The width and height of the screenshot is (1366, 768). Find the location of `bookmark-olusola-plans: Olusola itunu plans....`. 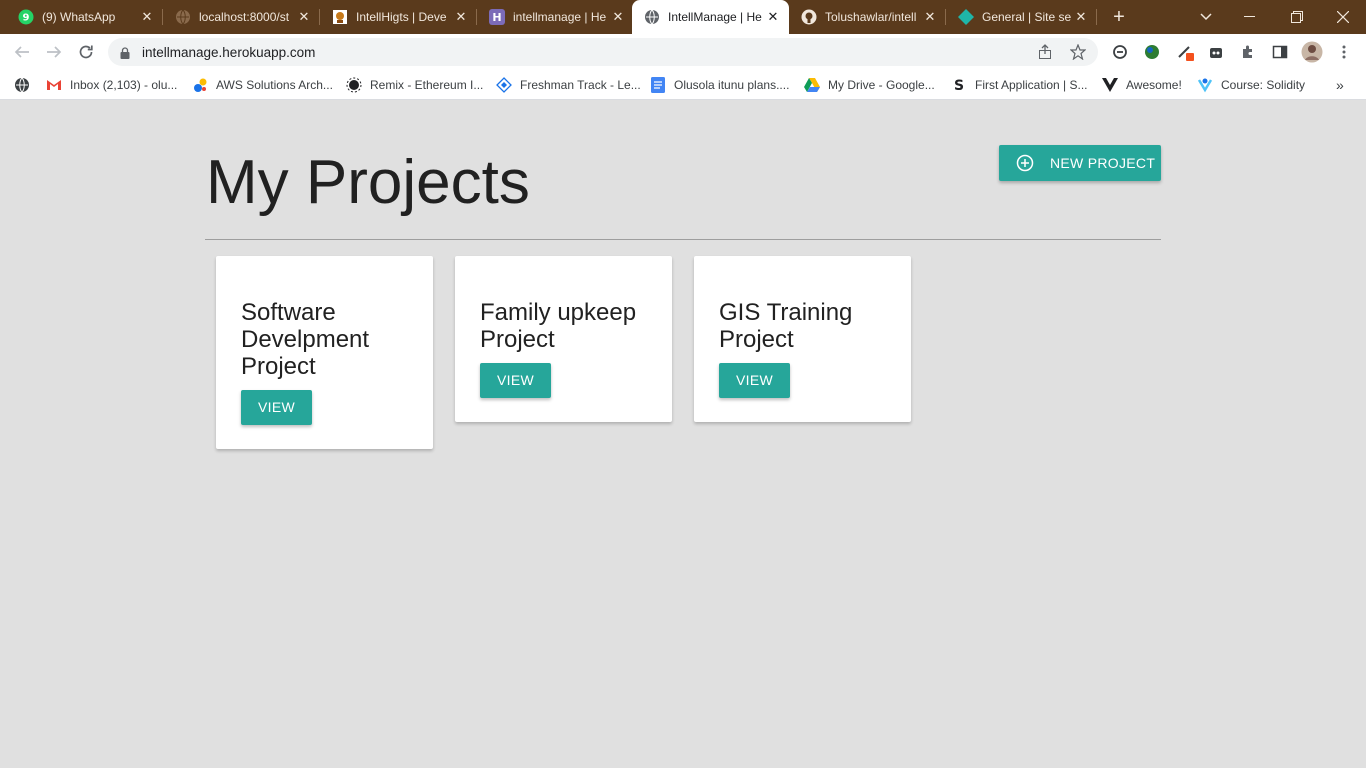

bookmark-olusola-plans: Olusola itunu plans.... is located at coordinates (719, 85).